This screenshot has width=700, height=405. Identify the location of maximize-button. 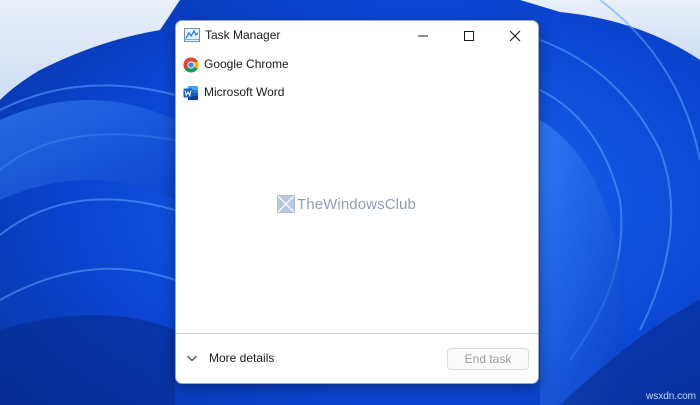
(469, 36).